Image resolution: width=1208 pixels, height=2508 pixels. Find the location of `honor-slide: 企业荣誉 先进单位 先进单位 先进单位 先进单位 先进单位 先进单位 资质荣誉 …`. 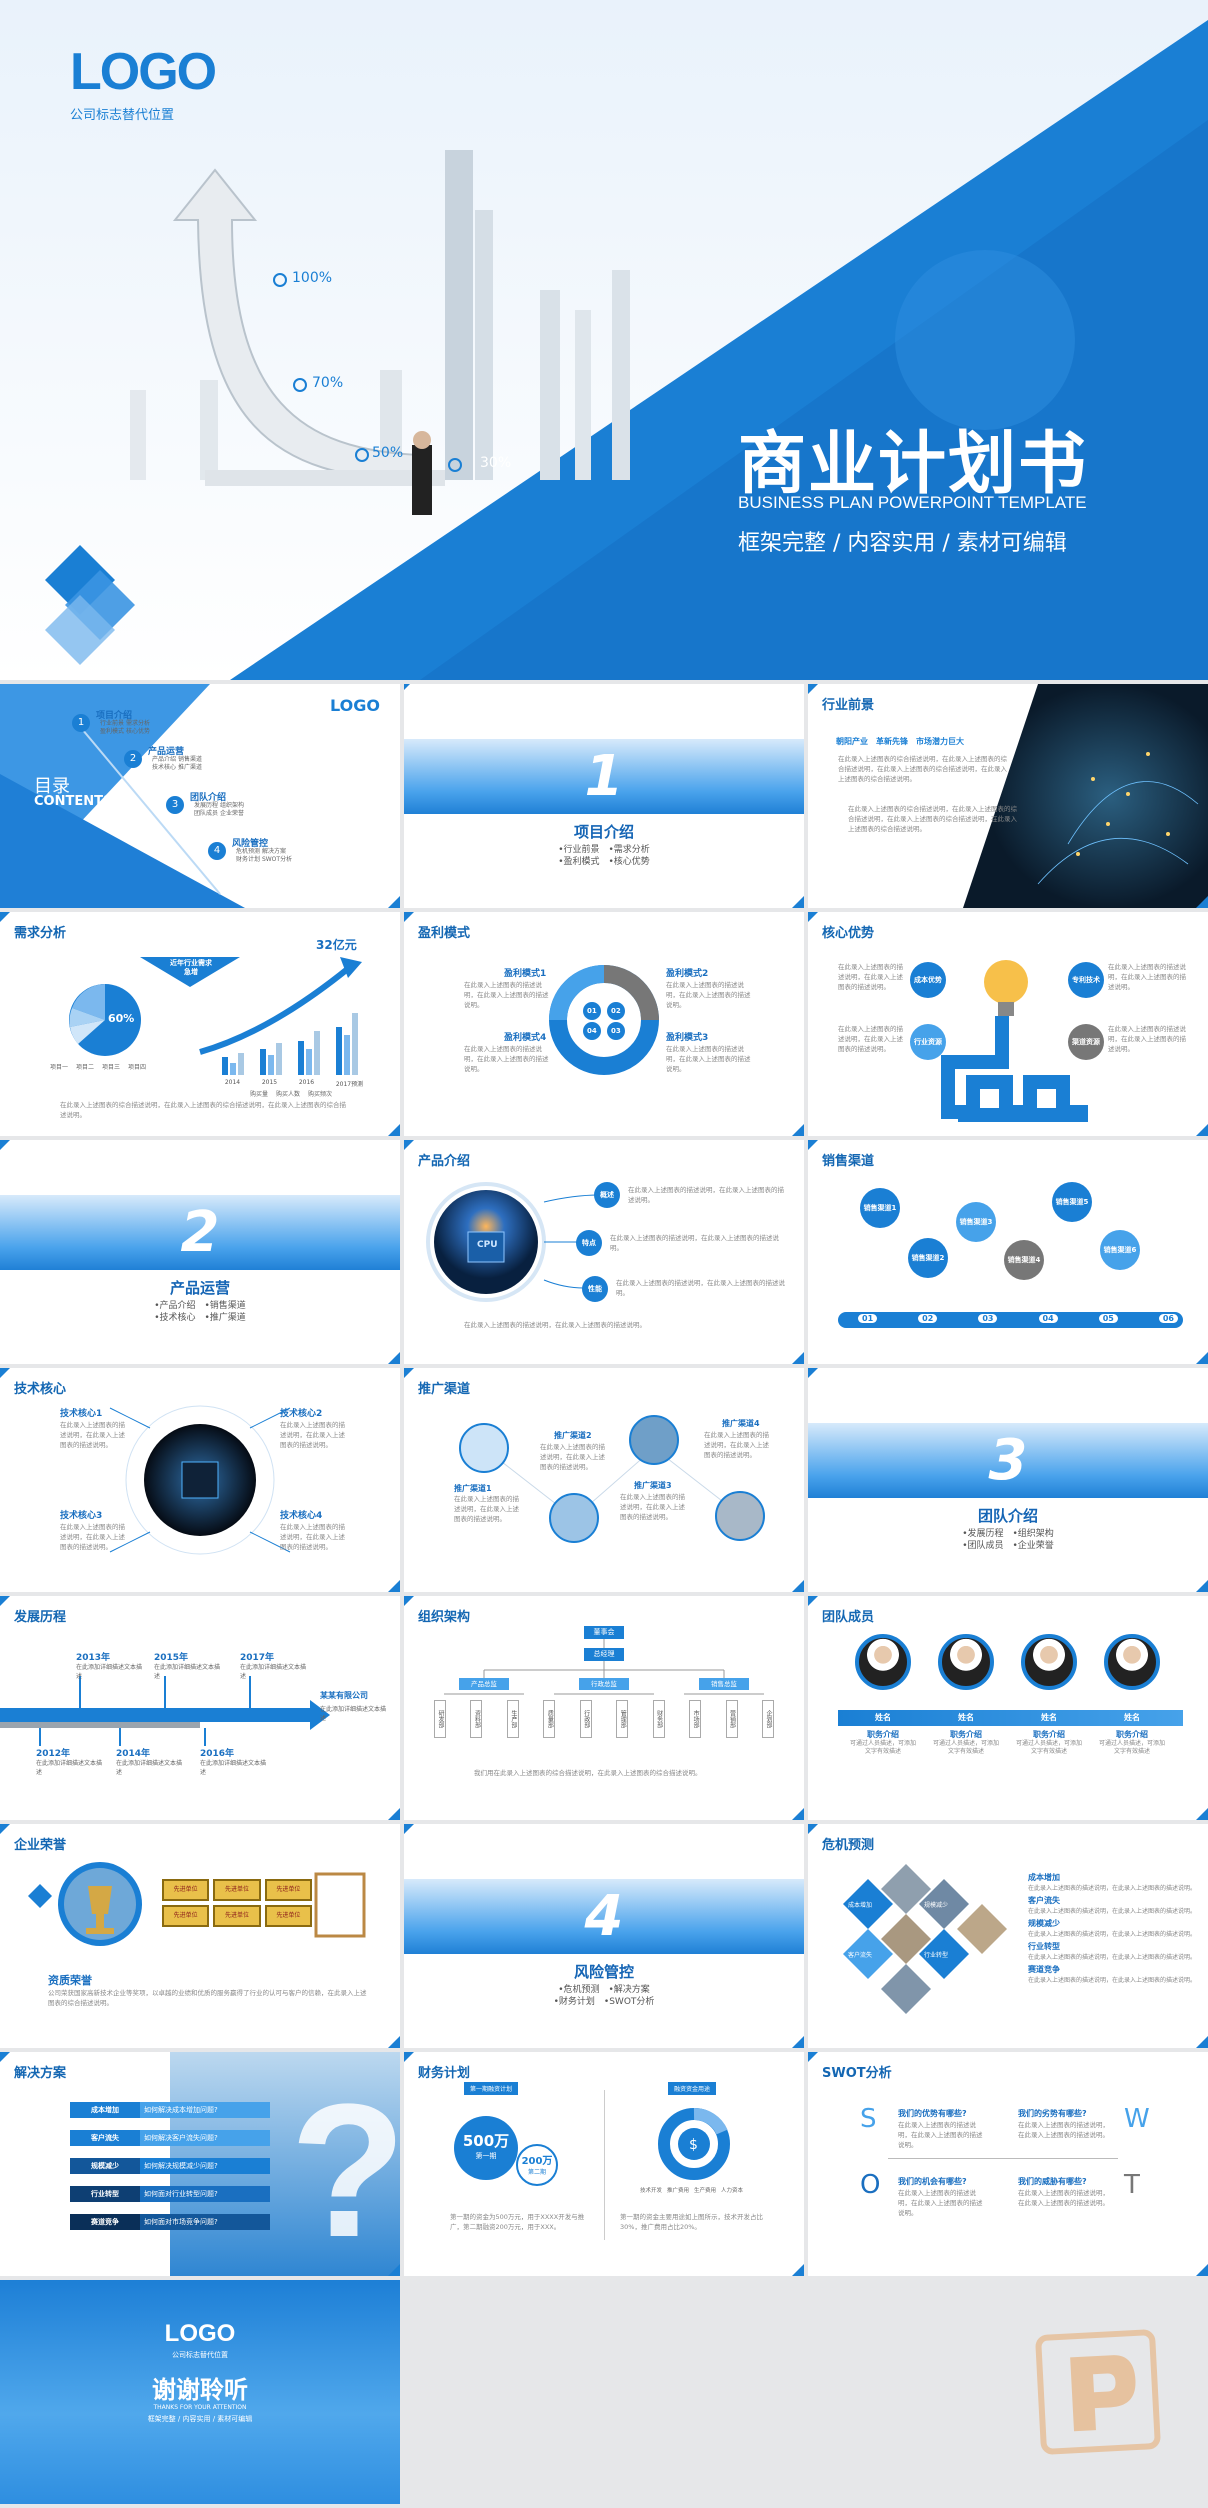

honor-slide: 企业荣誉 先进单位 先进单位 先进单位 先进单位 先进单位 先进单位 资质荣誉 … is located at coordinates (200, 1936).